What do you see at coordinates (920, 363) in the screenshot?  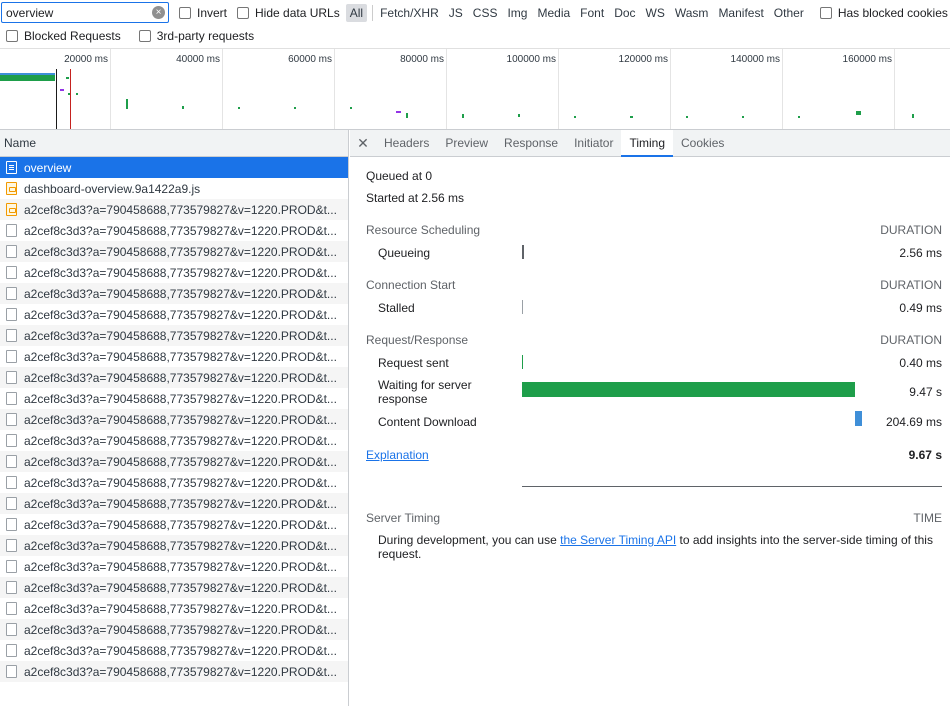 I see `phase-value: 0.40 ms` at bounding box center [920, 363].